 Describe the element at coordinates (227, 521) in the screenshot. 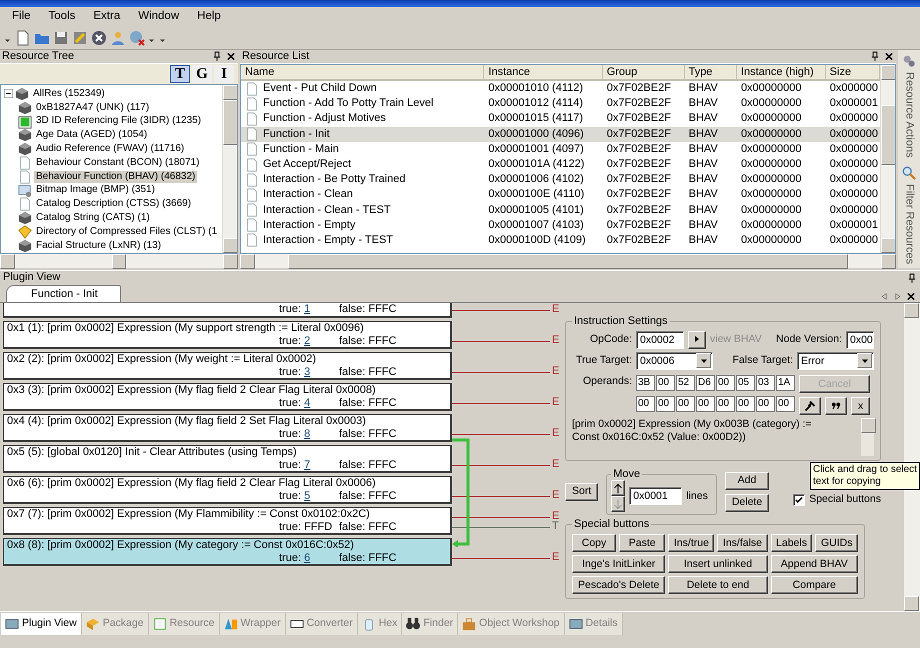

I see `instruction-box: 0x7 (7): [prim 0x0002] Expression (My Flammibility := Const 0x0102:0x2C) true: FFFD false: FFFC` at that location.